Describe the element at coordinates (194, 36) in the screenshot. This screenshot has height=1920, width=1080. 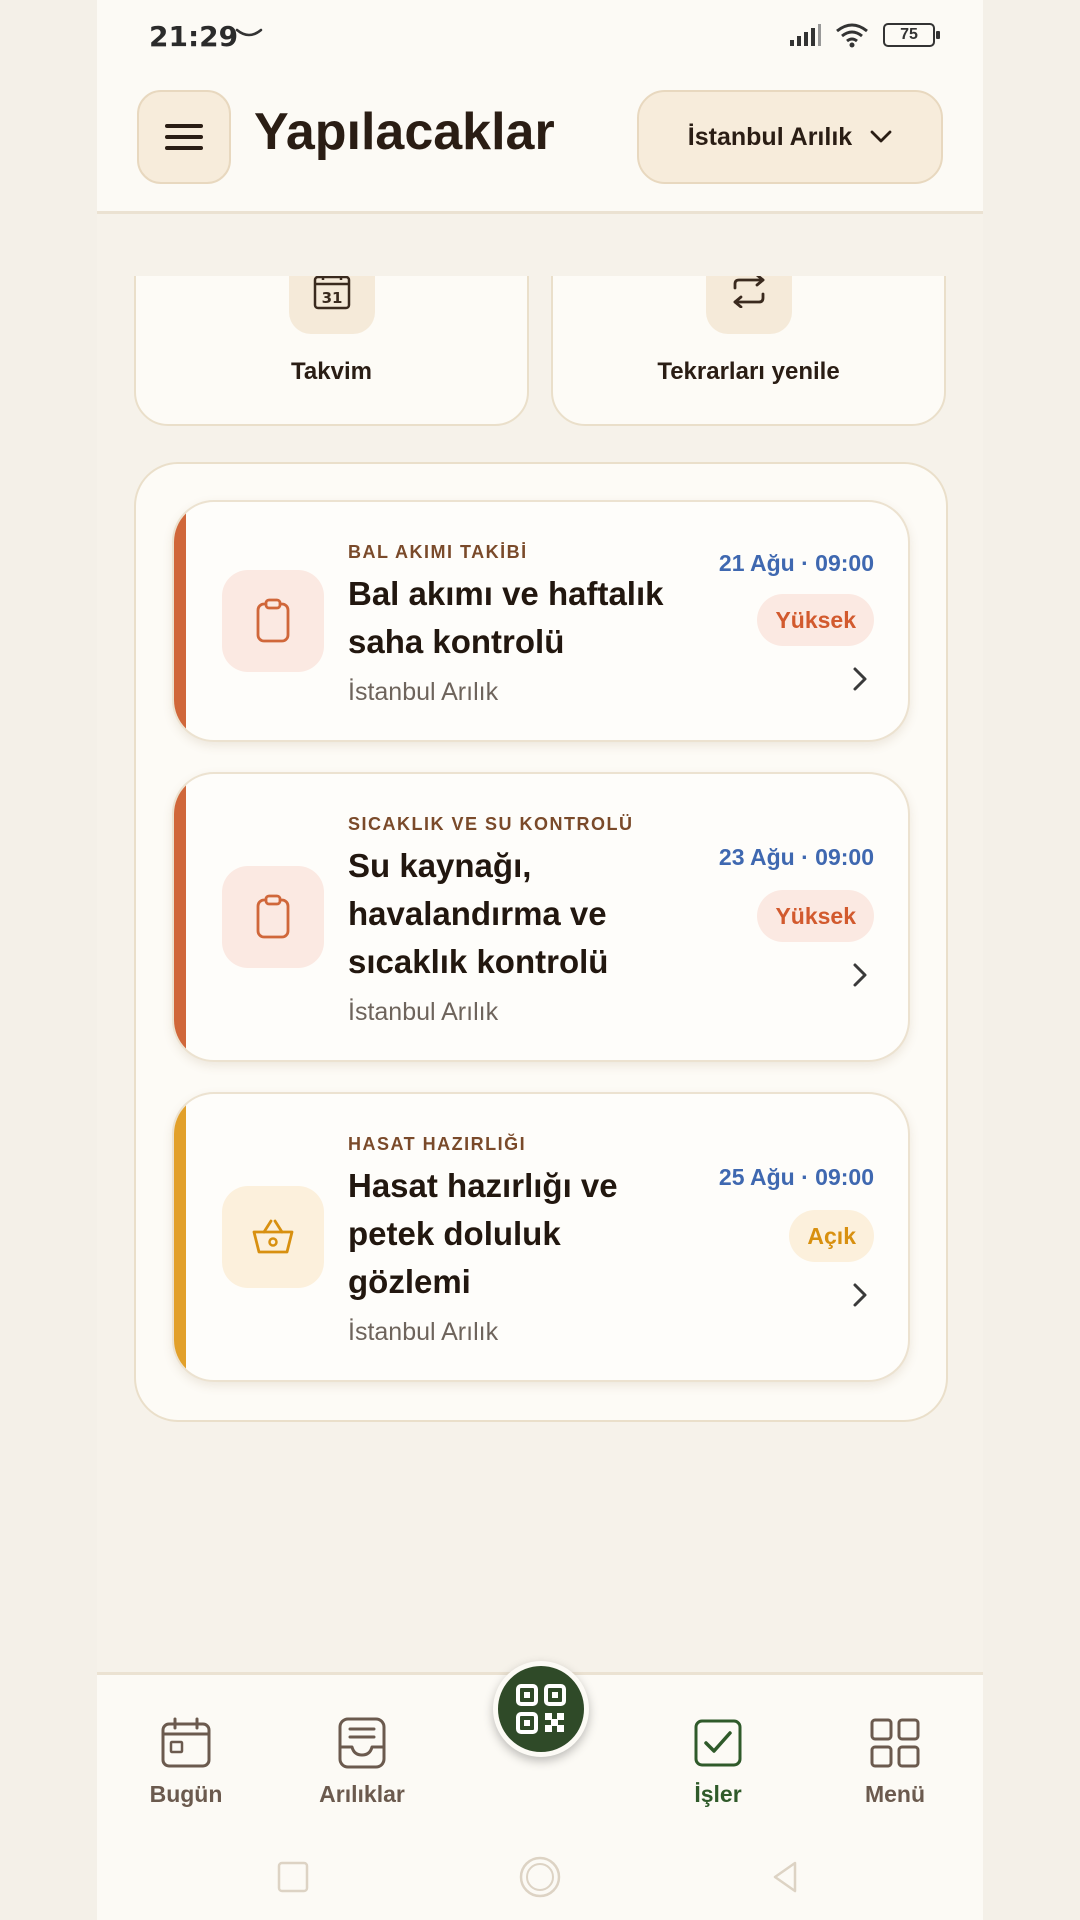
I see `status-time: 21:29` at that location.